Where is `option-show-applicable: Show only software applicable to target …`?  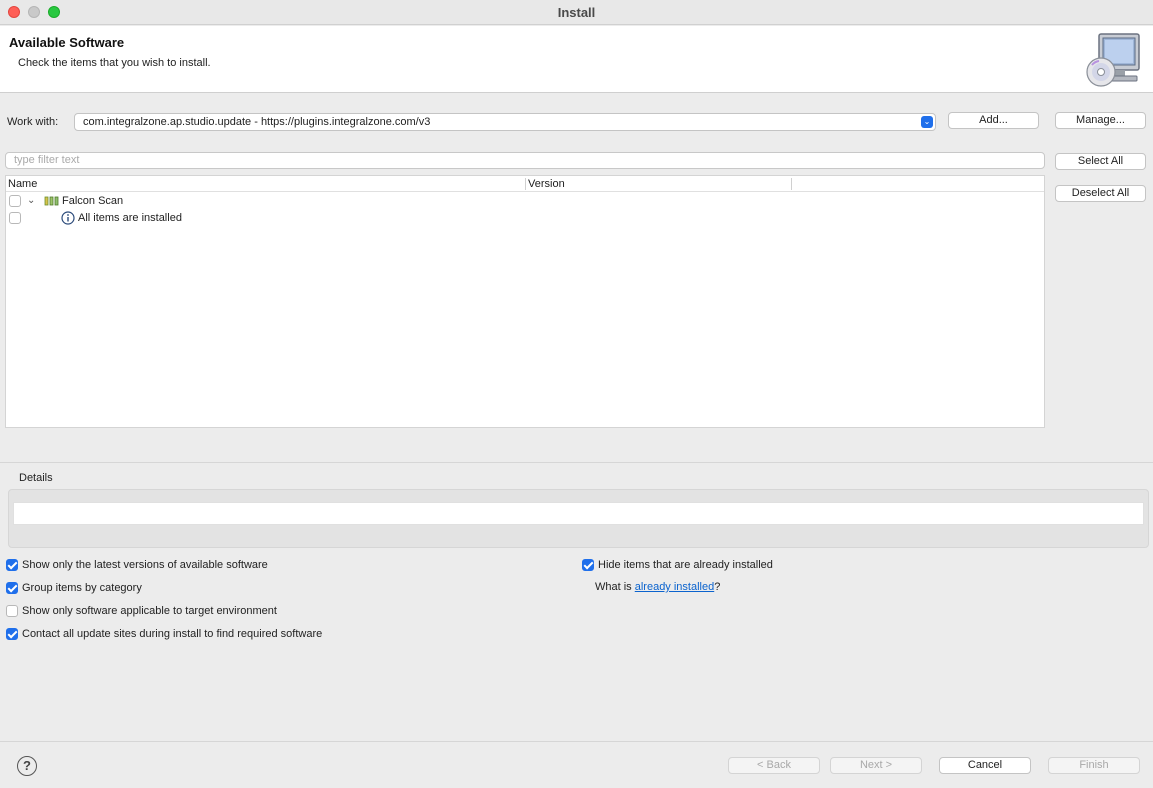 option-show-applicable: Show only software applicable to target … is located at coordinates (206, 613).